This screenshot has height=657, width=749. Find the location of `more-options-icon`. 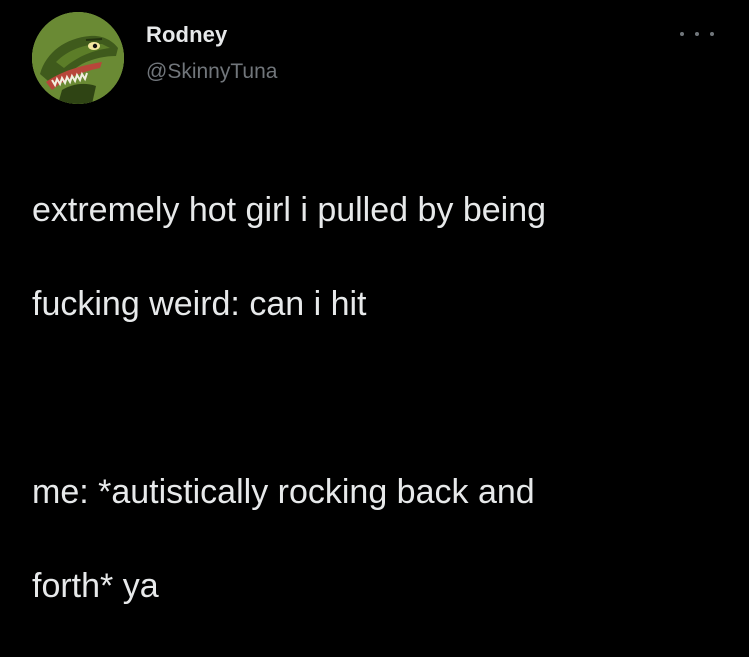

more-options-icon is located at coordinates (697, 34).